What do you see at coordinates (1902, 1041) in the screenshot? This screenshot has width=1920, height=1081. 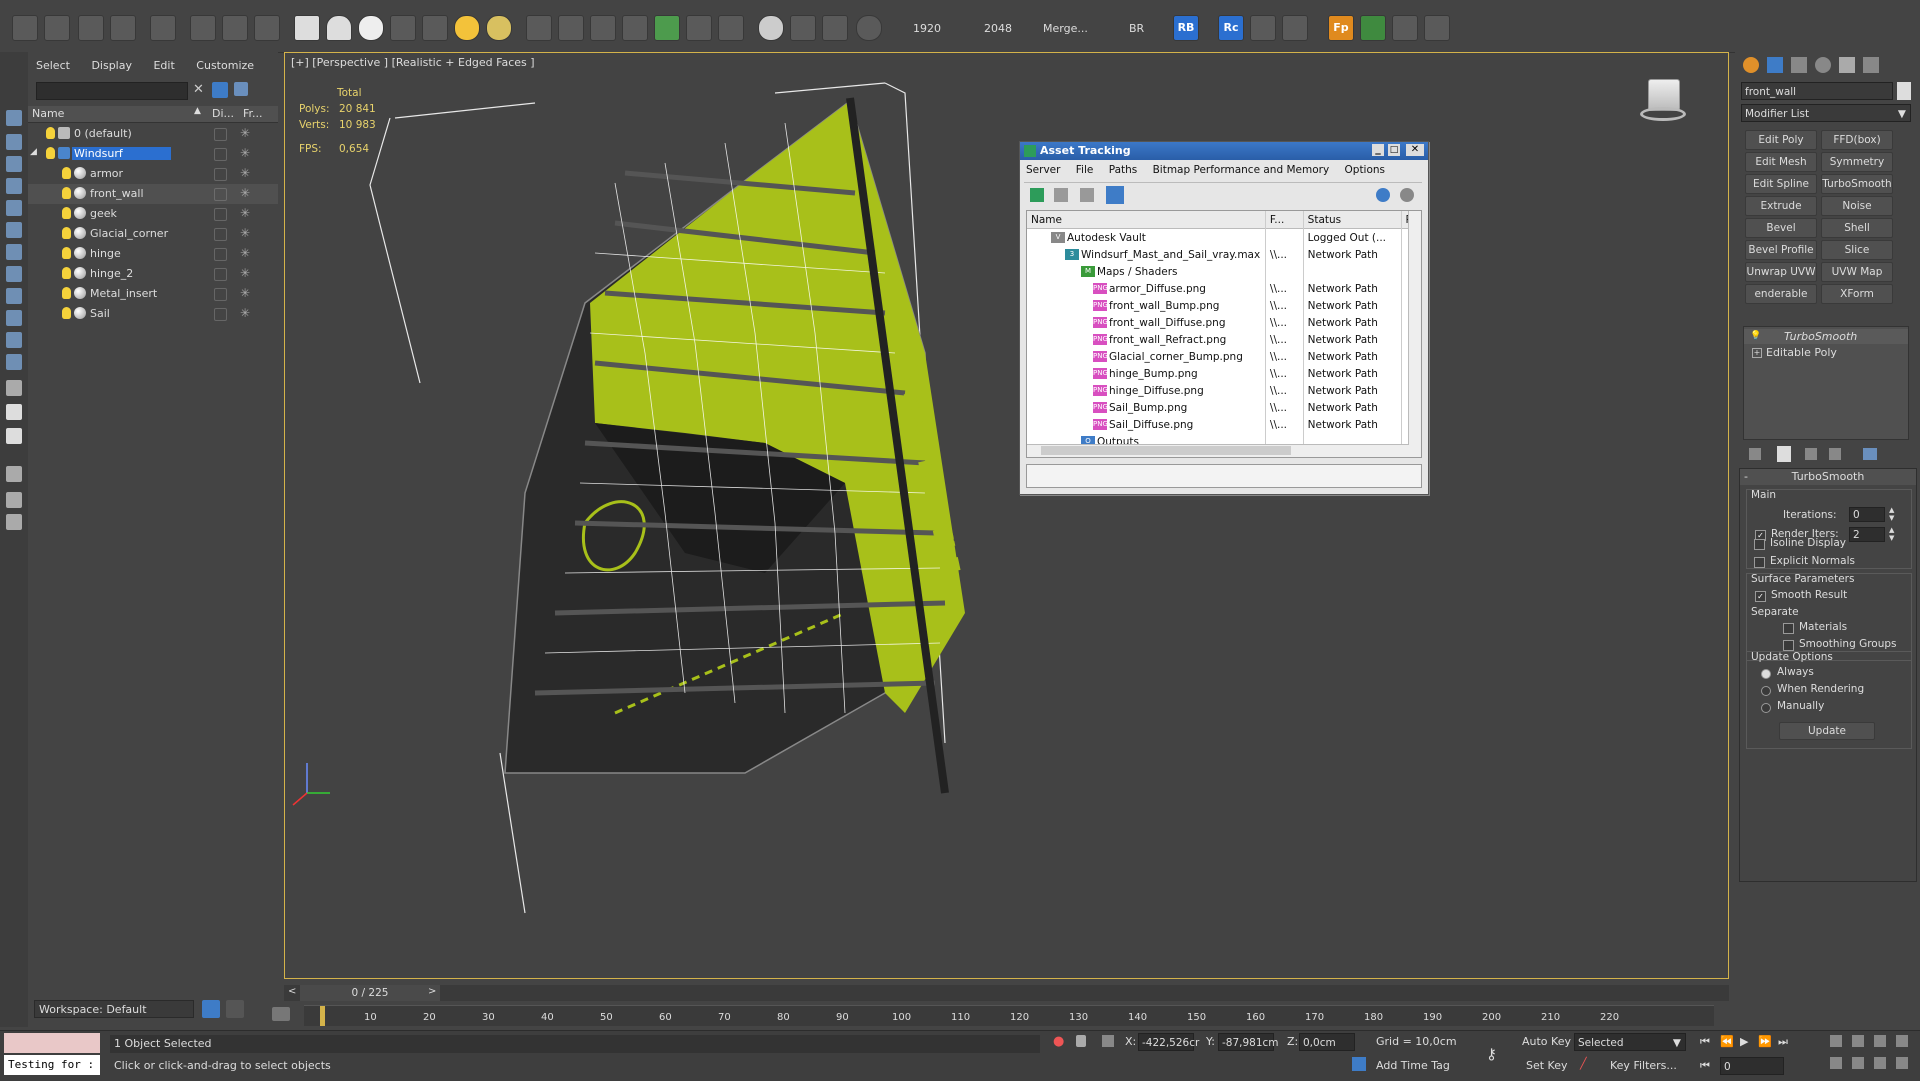 I see `zoom-extents-all-icon` at bounding box center [1902, 1041].